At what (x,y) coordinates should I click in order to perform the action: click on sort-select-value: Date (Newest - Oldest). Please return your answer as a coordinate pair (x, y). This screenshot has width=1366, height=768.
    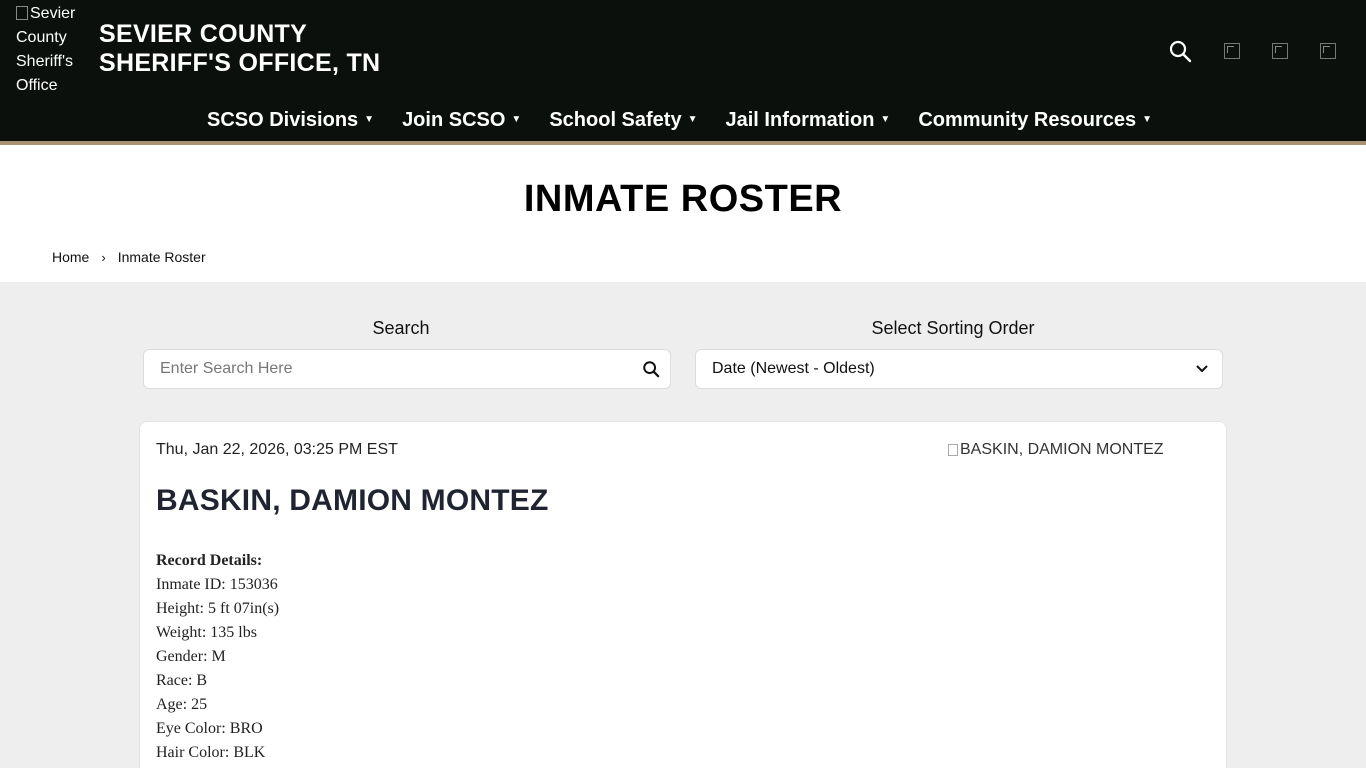
    Looking at the image, I should click on (793, 368).